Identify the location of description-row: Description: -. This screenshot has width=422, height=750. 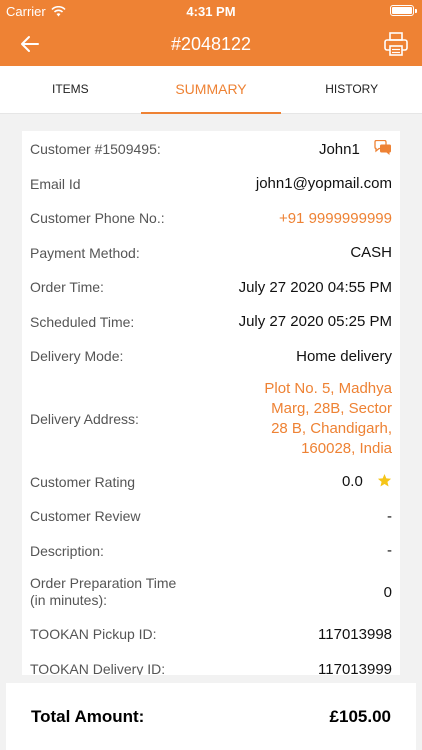
(211, 550).